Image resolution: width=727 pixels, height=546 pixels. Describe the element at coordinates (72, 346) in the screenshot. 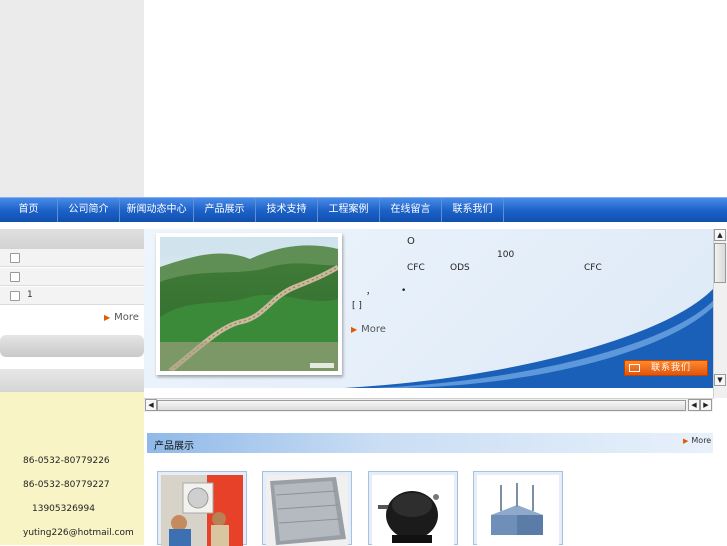

I see `left-rounded-button` at that location.